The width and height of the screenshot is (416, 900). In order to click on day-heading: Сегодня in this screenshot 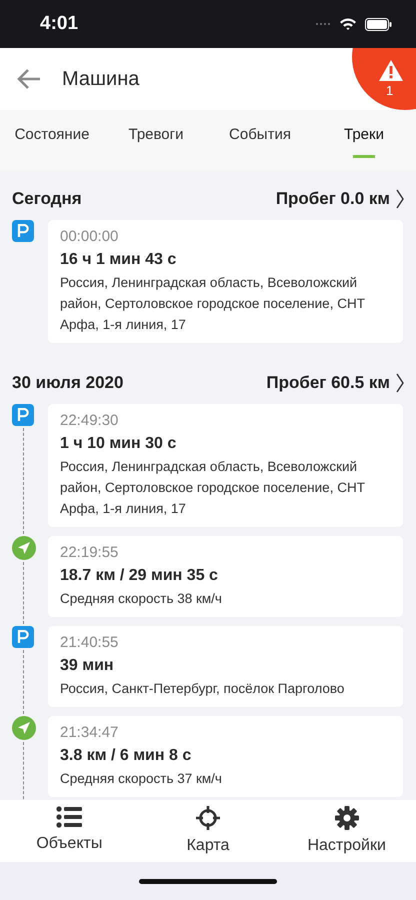, I will do `click(47, 199)`.